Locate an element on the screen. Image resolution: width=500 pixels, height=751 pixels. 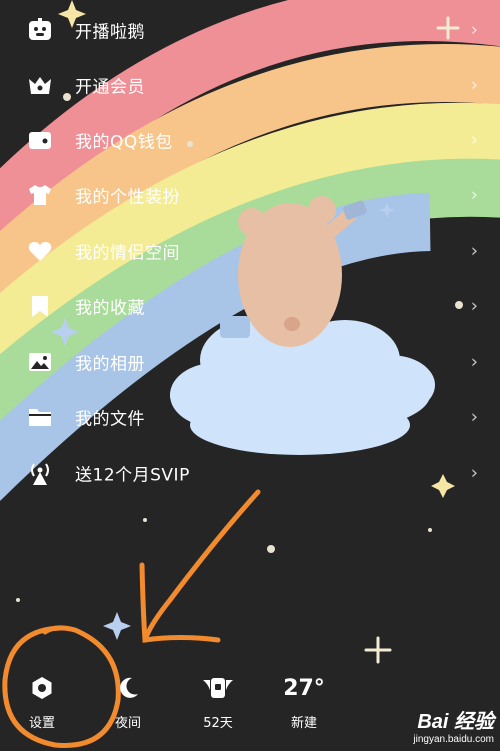
menu-item-files: 我的文件 › is located at coordinates (250, 417).